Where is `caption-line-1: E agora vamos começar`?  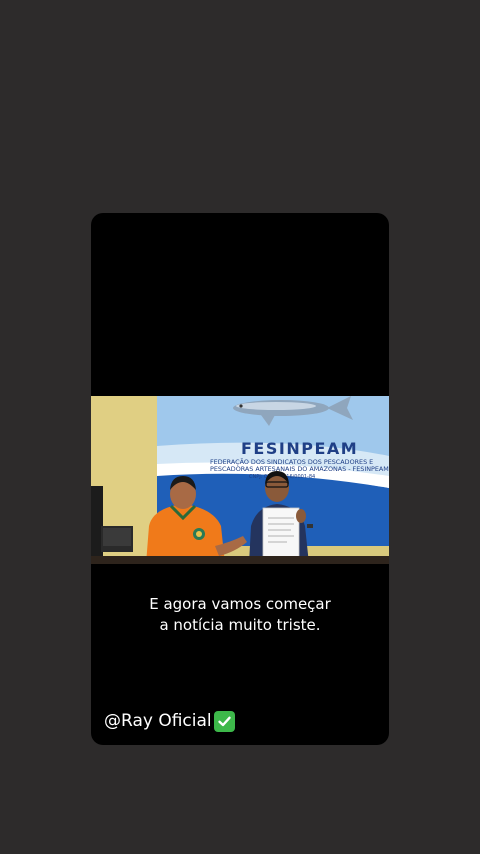
caption-line-1: E agora vamos começar is located at coordinates (240, 604).